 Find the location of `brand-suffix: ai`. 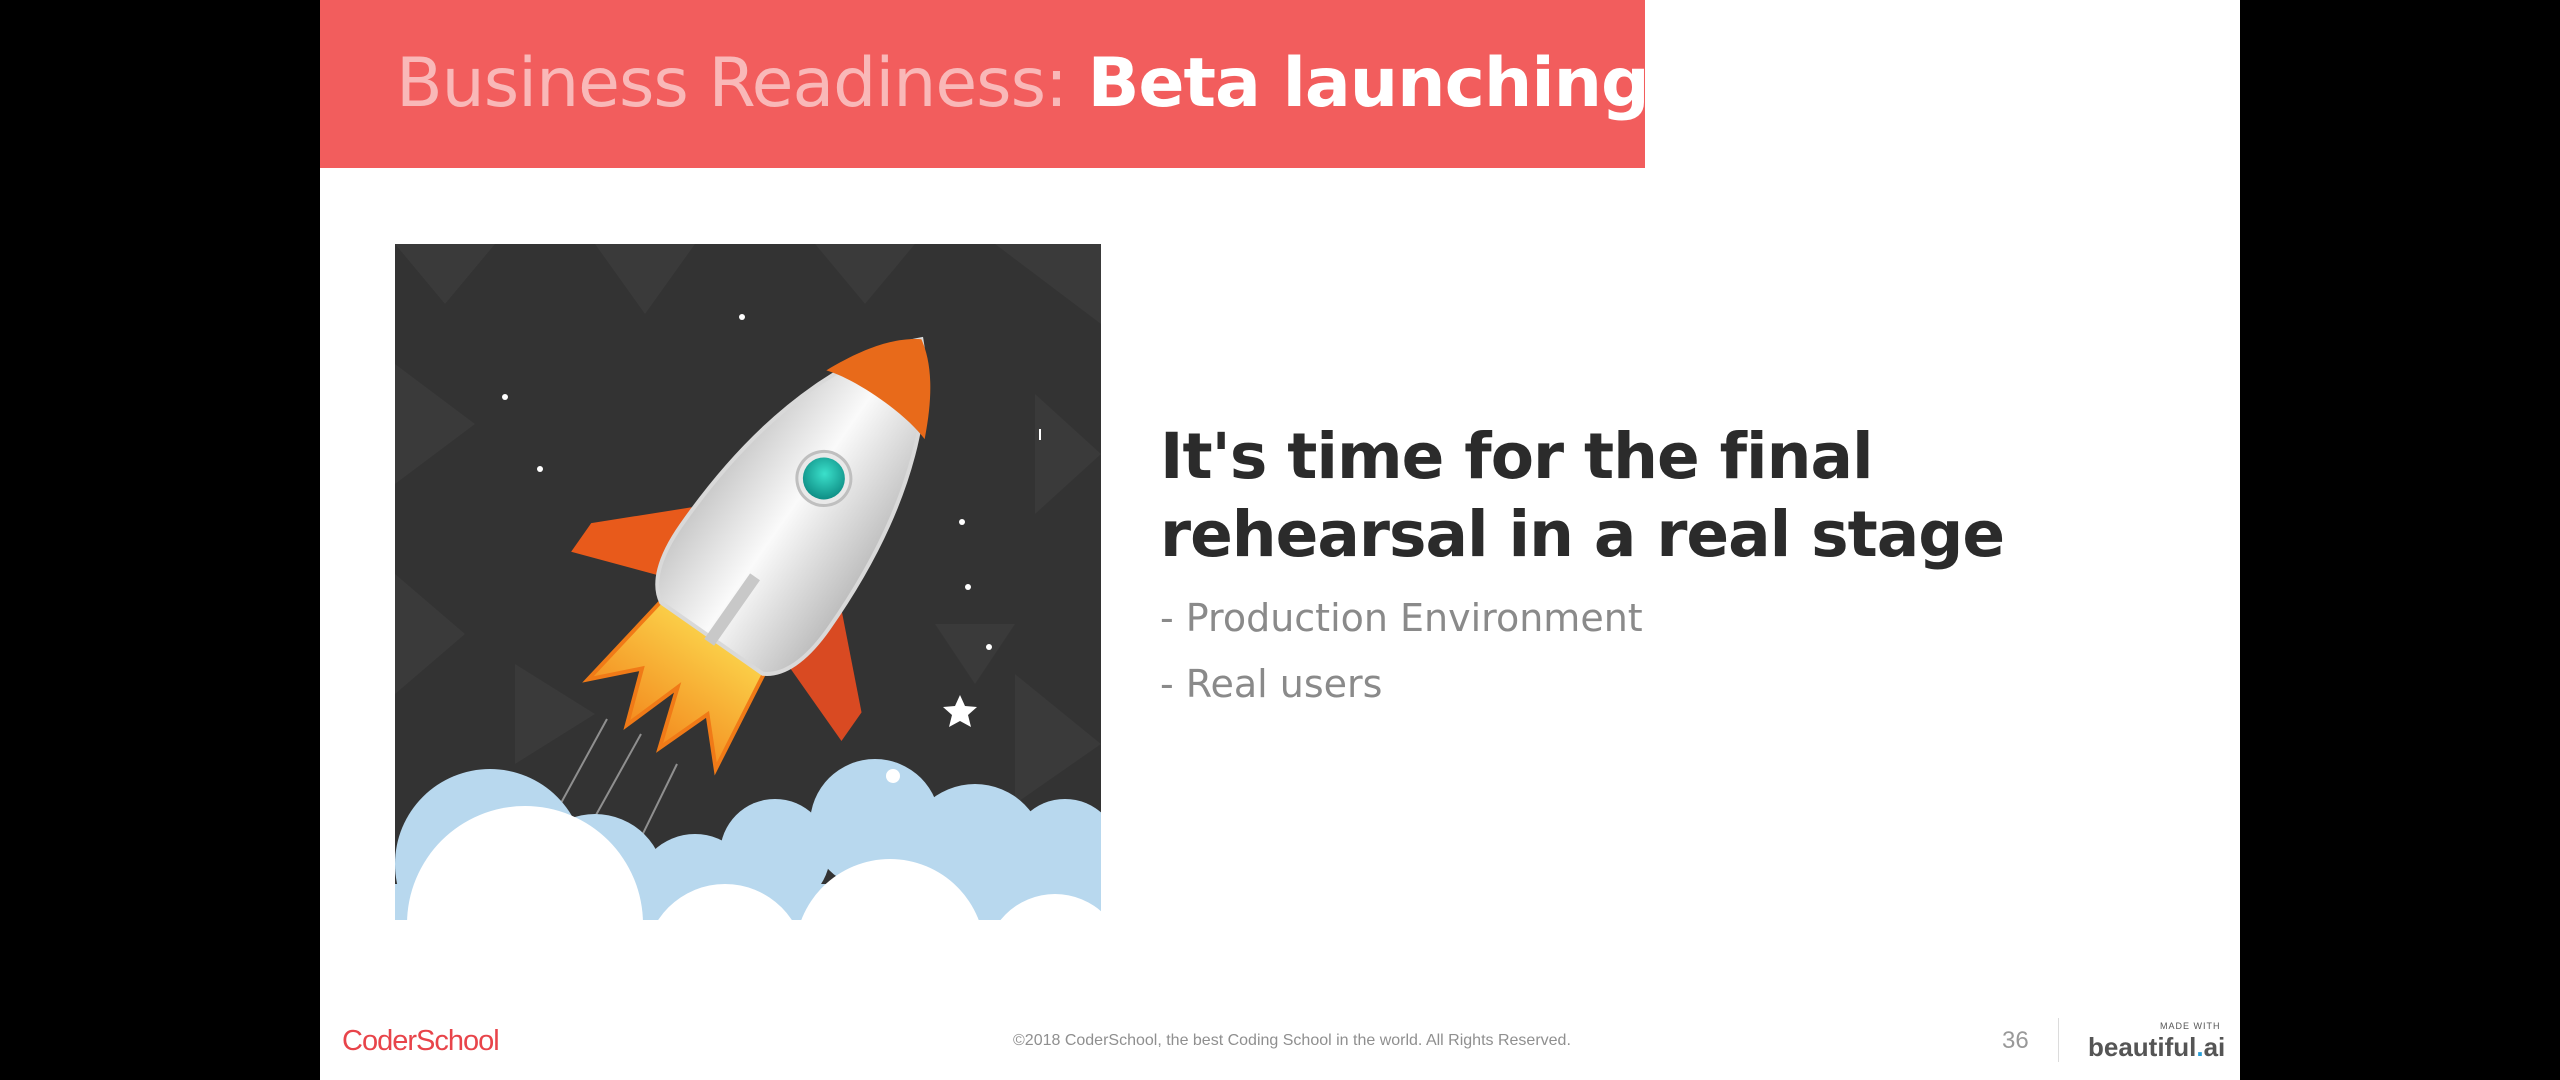

brand-suffix: ai is located at coordinates (2214, 1047).